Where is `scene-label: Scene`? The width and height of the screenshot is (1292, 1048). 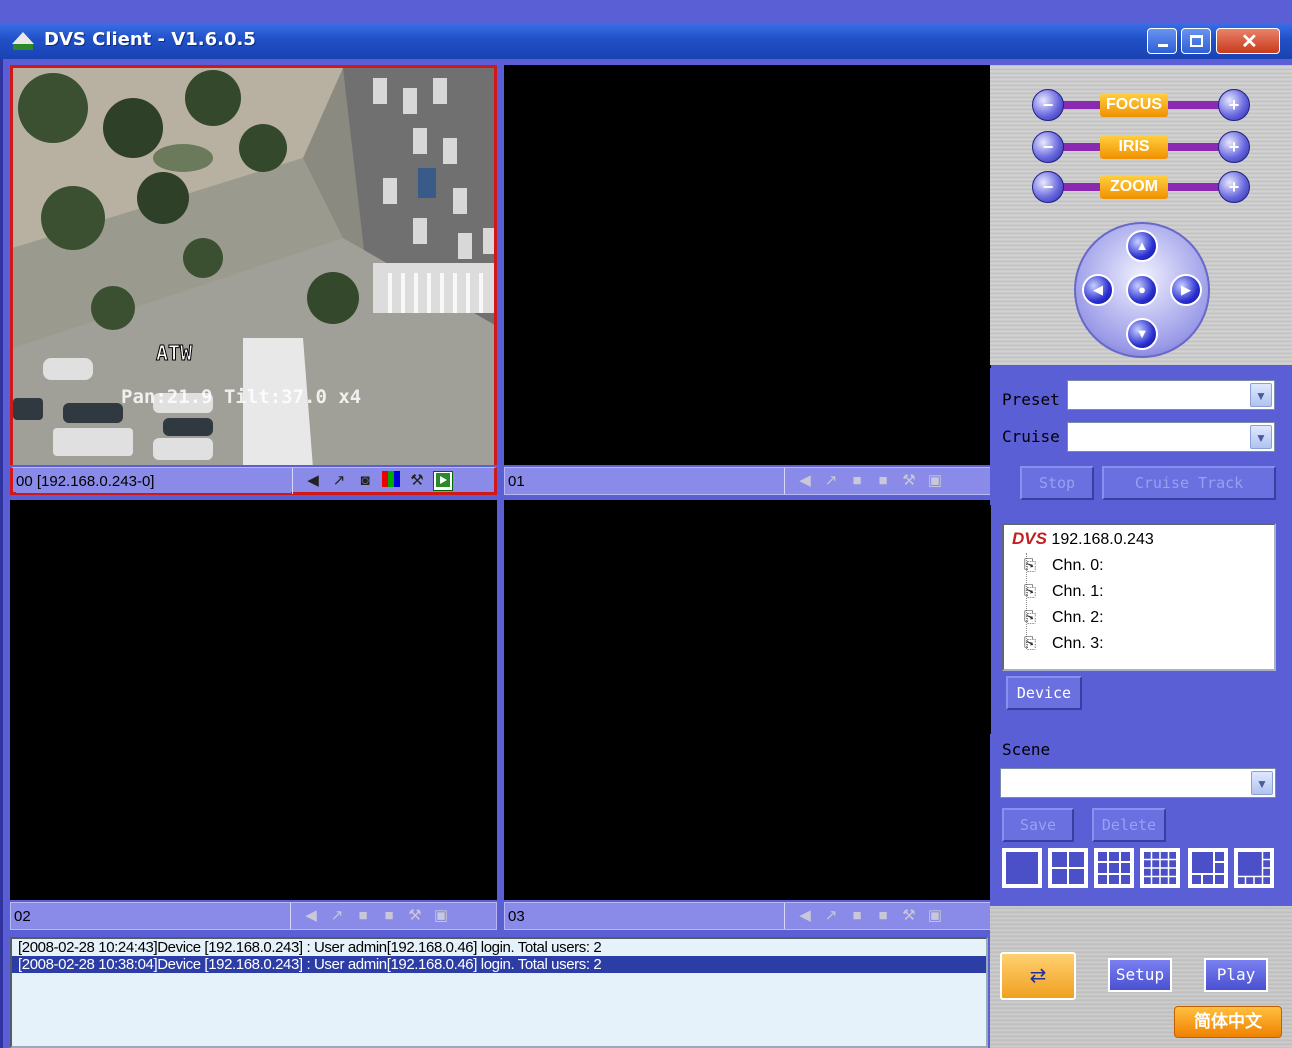
scene-label: Scene is located at coordinates (1026, 749).